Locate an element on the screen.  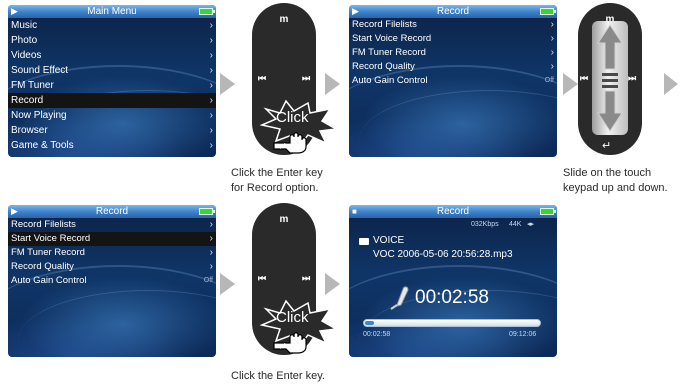
screen-title: Main Menu is located at coordinates (112, 11).